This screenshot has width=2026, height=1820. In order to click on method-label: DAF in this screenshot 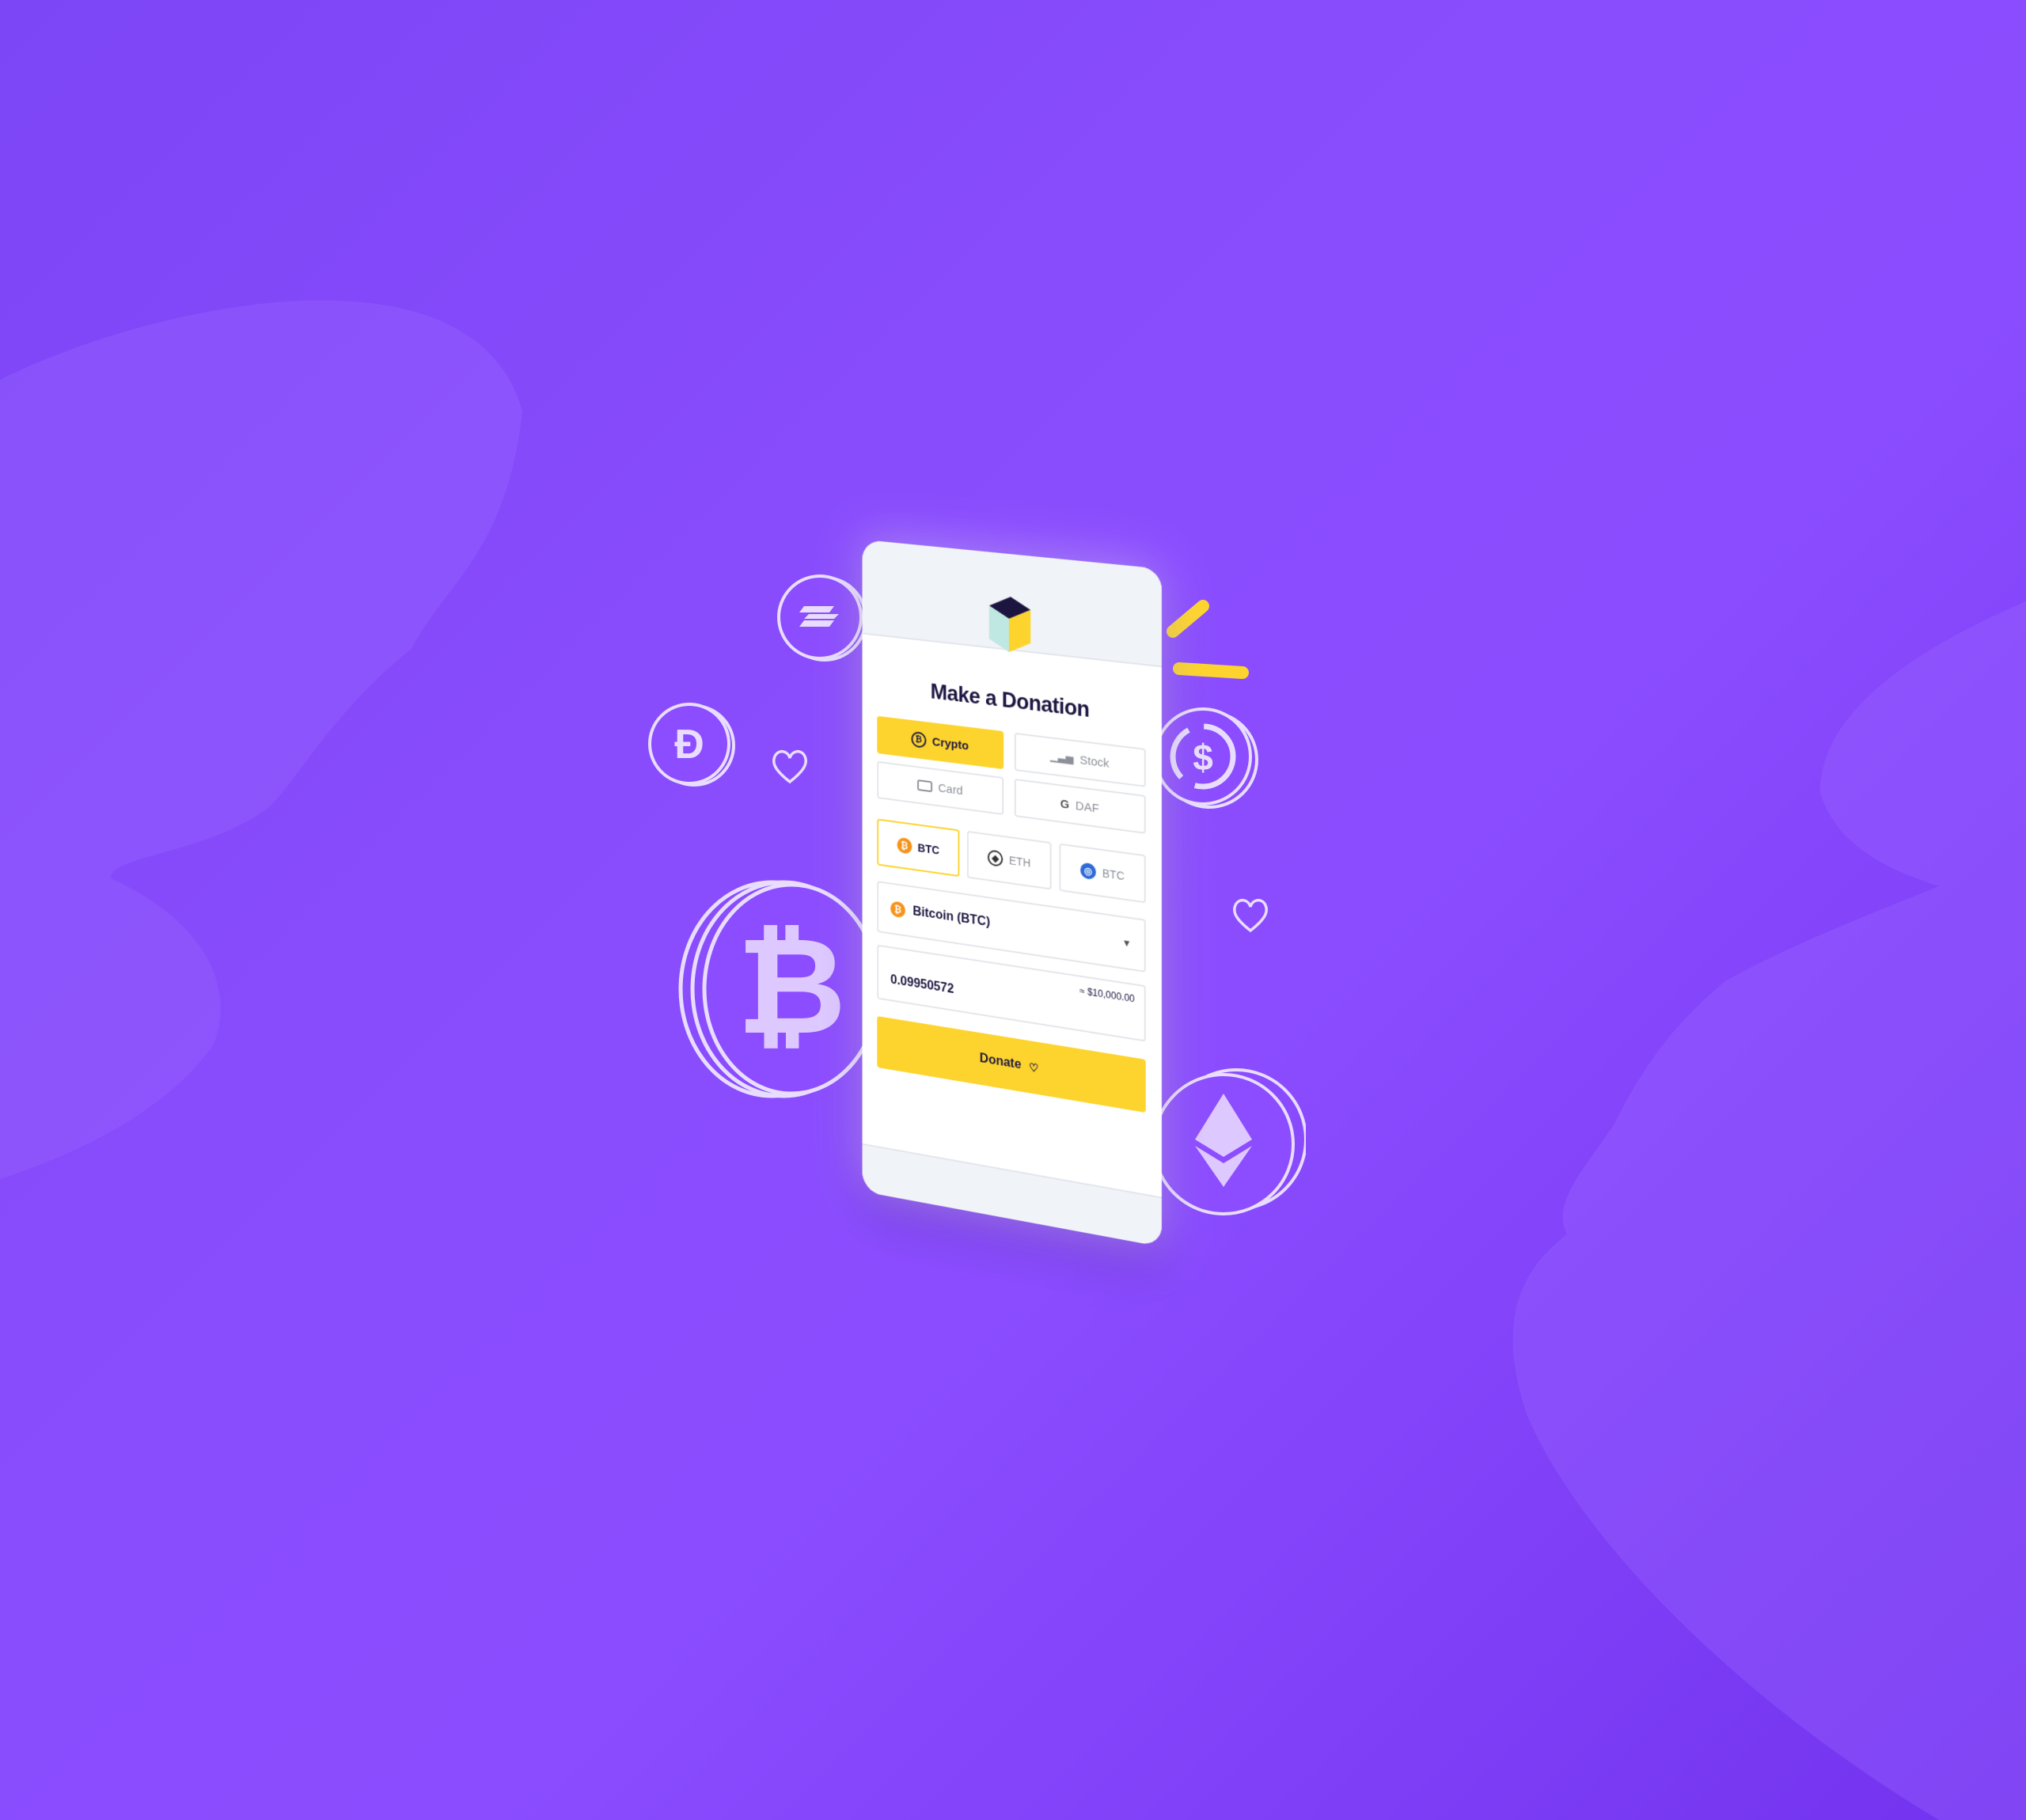, I will do `click(1087, 806)`.